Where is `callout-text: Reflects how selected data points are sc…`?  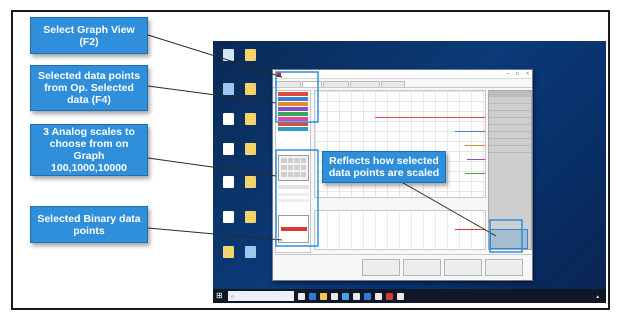
callout-text: Reflects how selected data points are sc… is located at coordinates (384, 167).